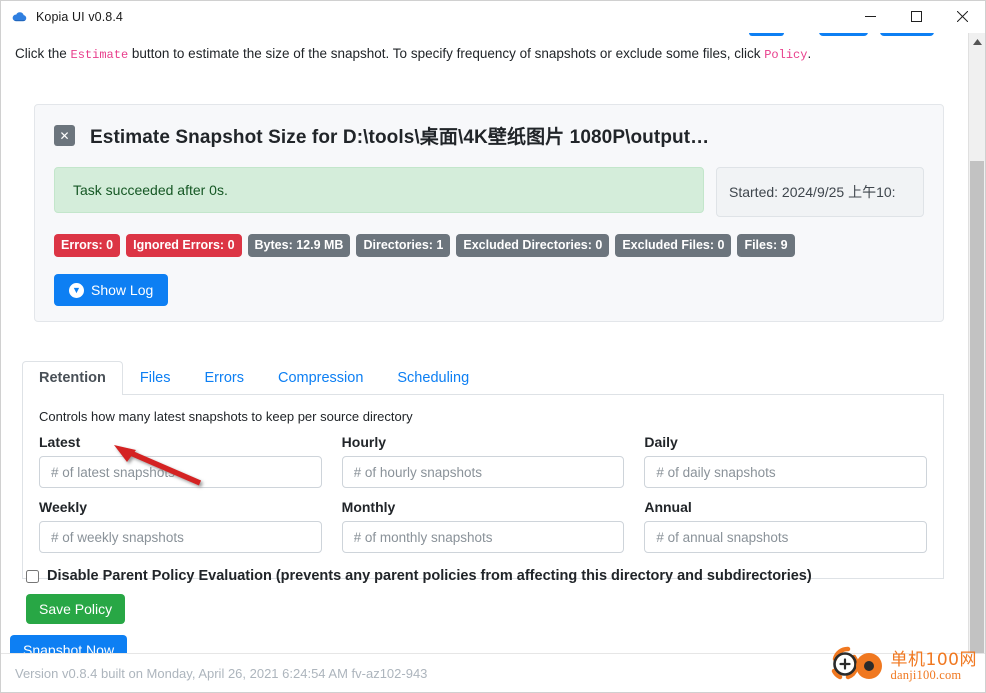 The height and width of the screenshot is (693, 986). Describe the element at coordinates (180, 537) in the screenshot. I see `weekly-snapshots-input` at that location.